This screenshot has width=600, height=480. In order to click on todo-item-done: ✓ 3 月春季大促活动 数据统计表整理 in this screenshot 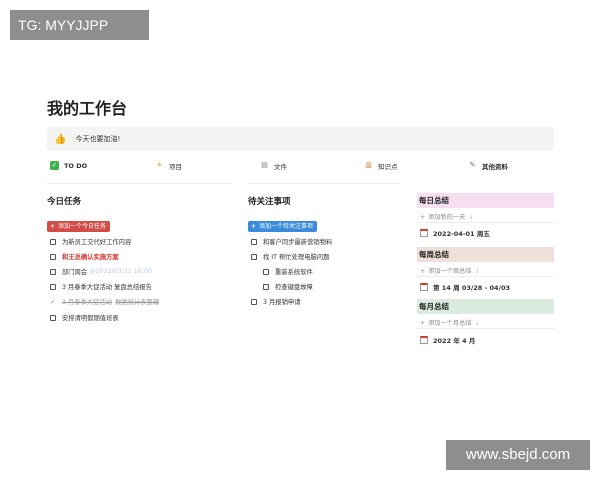, I will do `click(105, 302)`.